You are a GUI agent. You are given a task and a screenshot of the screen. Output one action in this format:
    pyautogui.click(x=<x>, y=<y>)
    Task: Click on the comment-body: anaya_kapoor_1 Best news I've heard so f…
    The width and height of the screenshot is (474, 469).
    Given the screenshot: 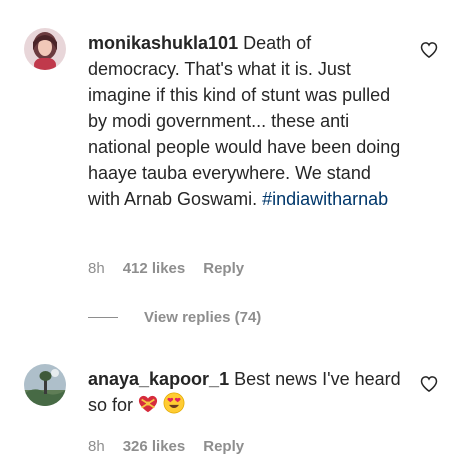 What is the action you would take?
    pyautogui.click(x=247, y=392)
    